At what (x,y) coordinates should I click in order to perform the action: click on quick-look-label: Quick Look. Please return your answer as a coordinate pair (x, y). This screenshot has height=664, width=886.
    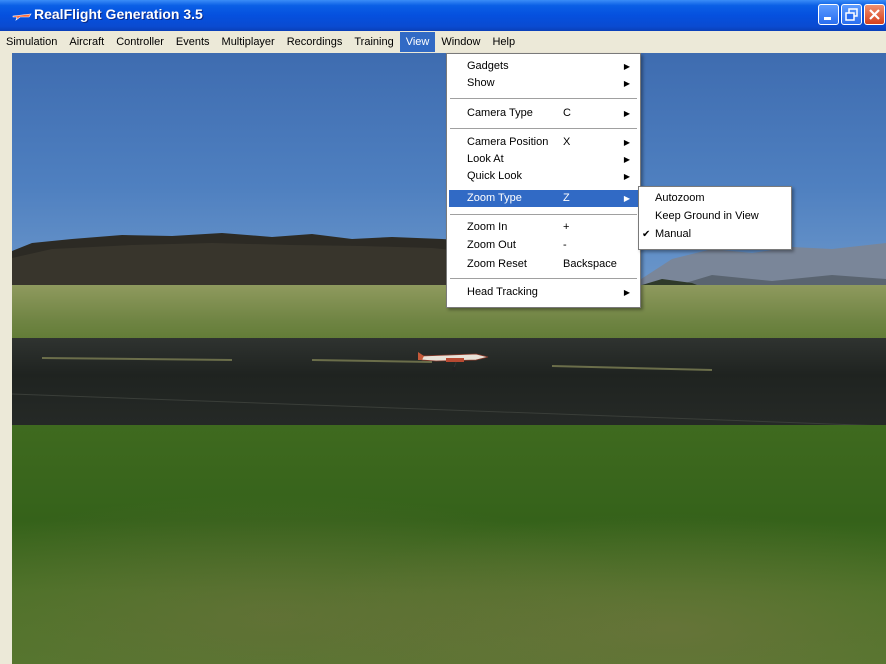
    Looking at the image, I should click on (495, 176).